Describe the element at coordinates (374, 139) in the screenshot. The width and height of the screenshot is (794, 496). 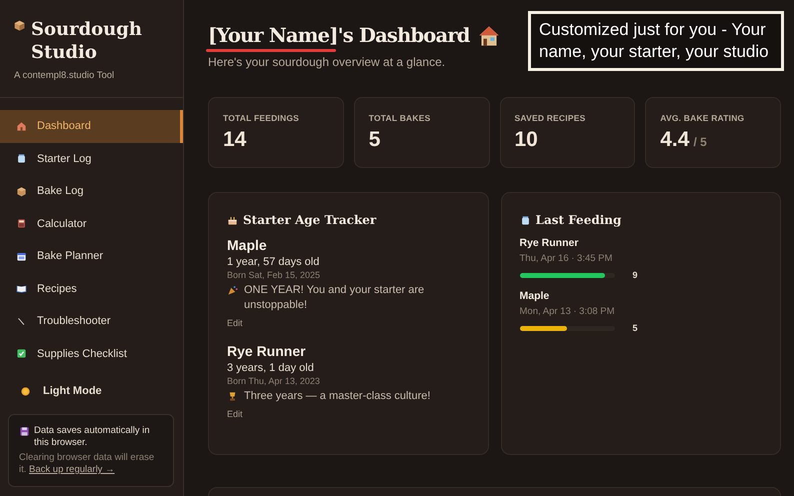
I see `stat-value: 5` at that location.